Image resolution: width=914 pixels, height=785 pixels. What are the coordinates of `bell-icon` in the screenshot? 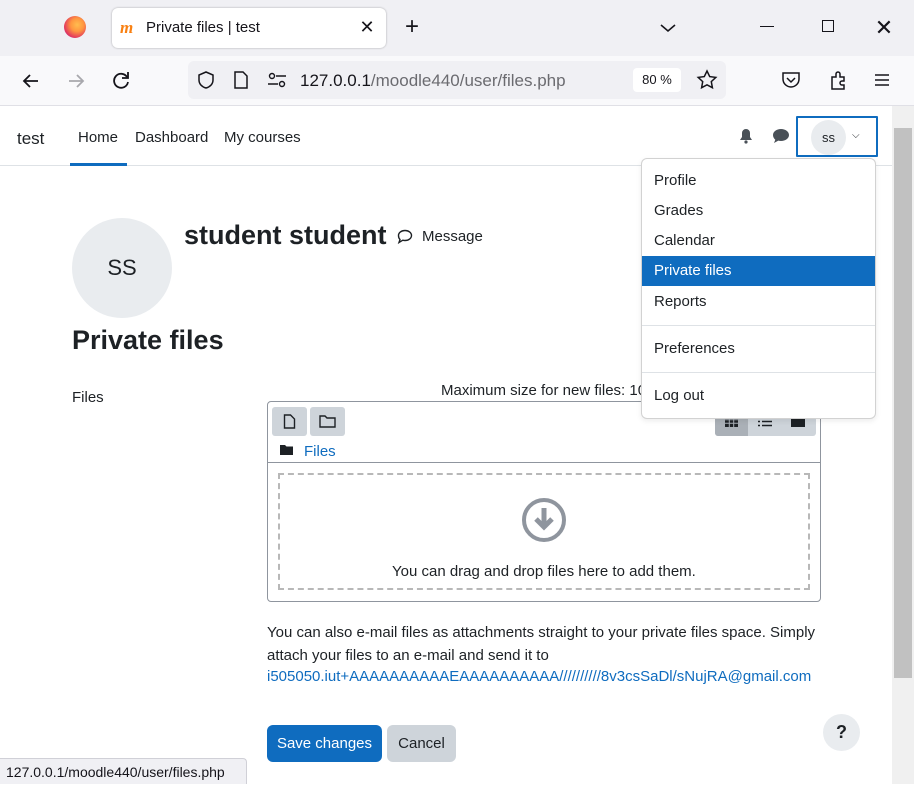 It's located at (746, 136).